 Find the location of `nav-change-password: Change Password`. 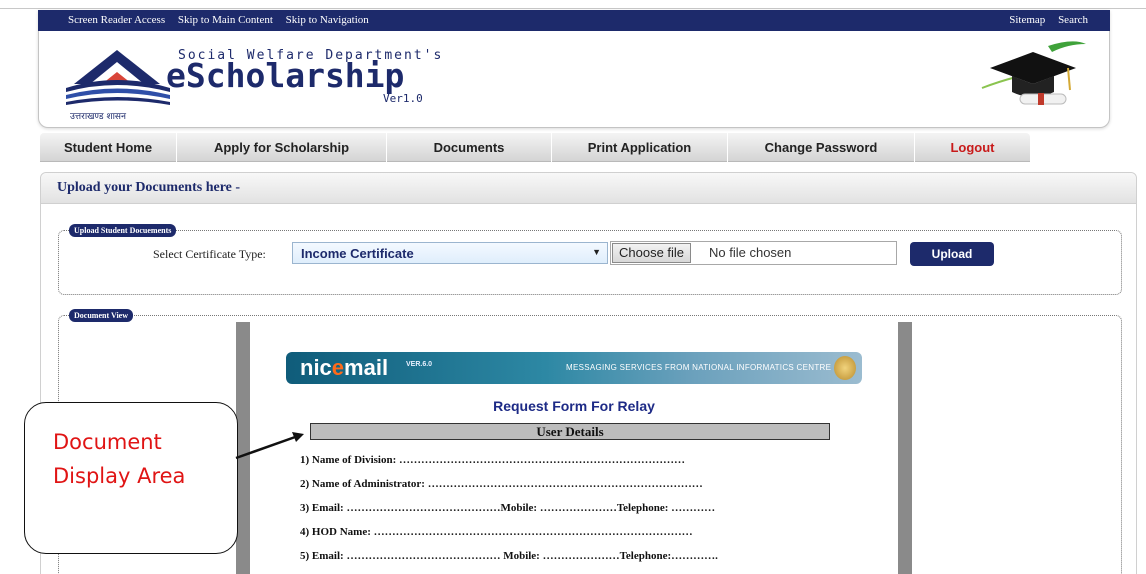

nav-change-password: Change Password is located at coordinates (821, 147).